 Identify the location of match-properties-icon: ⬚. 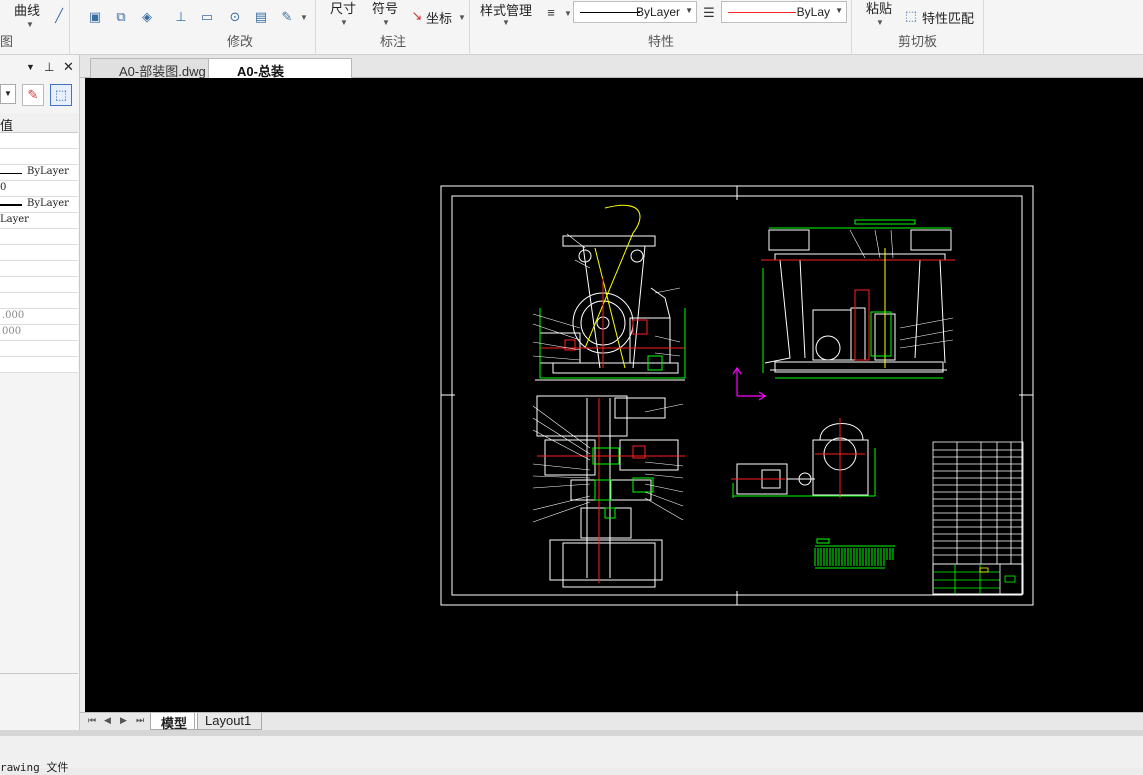
(911, 16).